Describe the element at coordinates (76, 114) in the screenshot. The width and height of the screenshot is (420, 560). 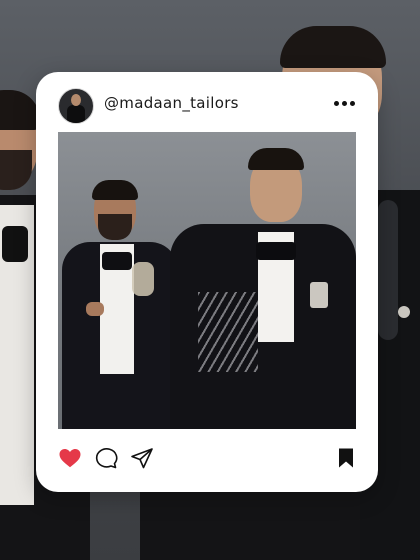
I see `avatar-figure-body` at that location.